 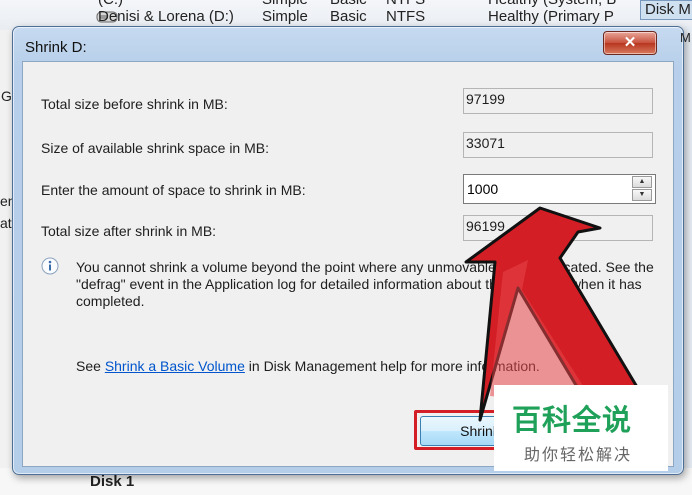 I want to click on disk-panel-label: Disk M, so click(x=666, y=10).